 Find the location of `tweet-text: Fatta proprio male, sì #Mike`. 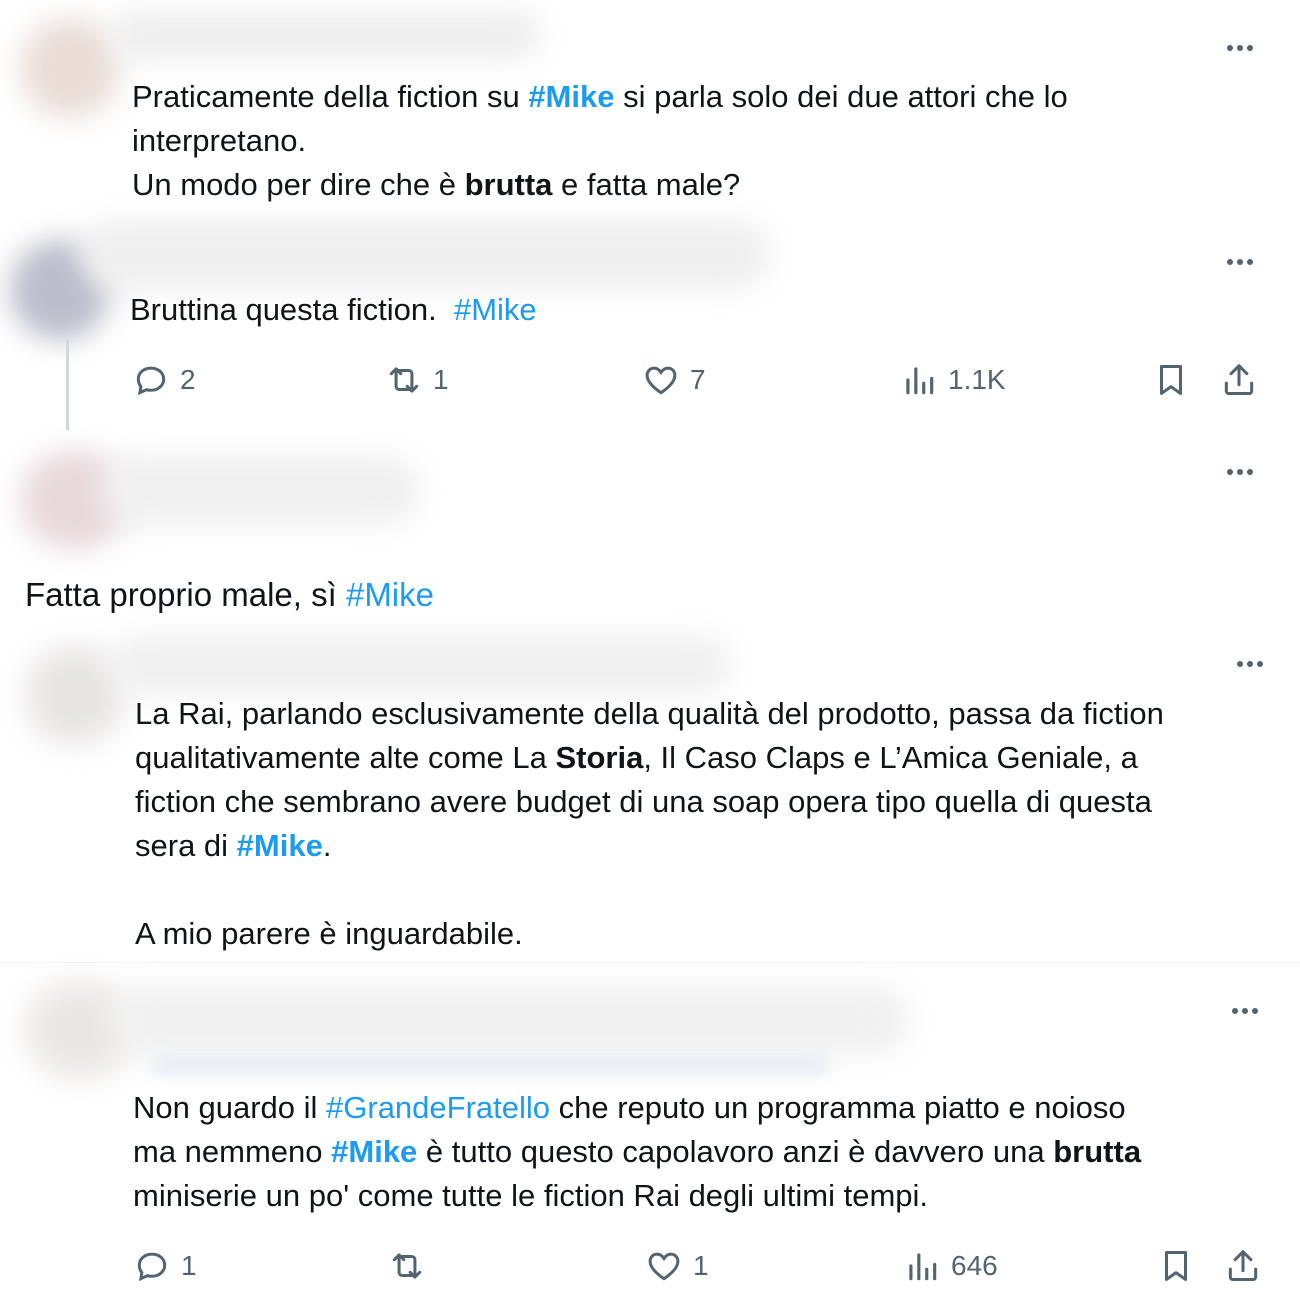

tweet-text: Fatta proprio male, sì #Mike is located at coordinates (229, 594).